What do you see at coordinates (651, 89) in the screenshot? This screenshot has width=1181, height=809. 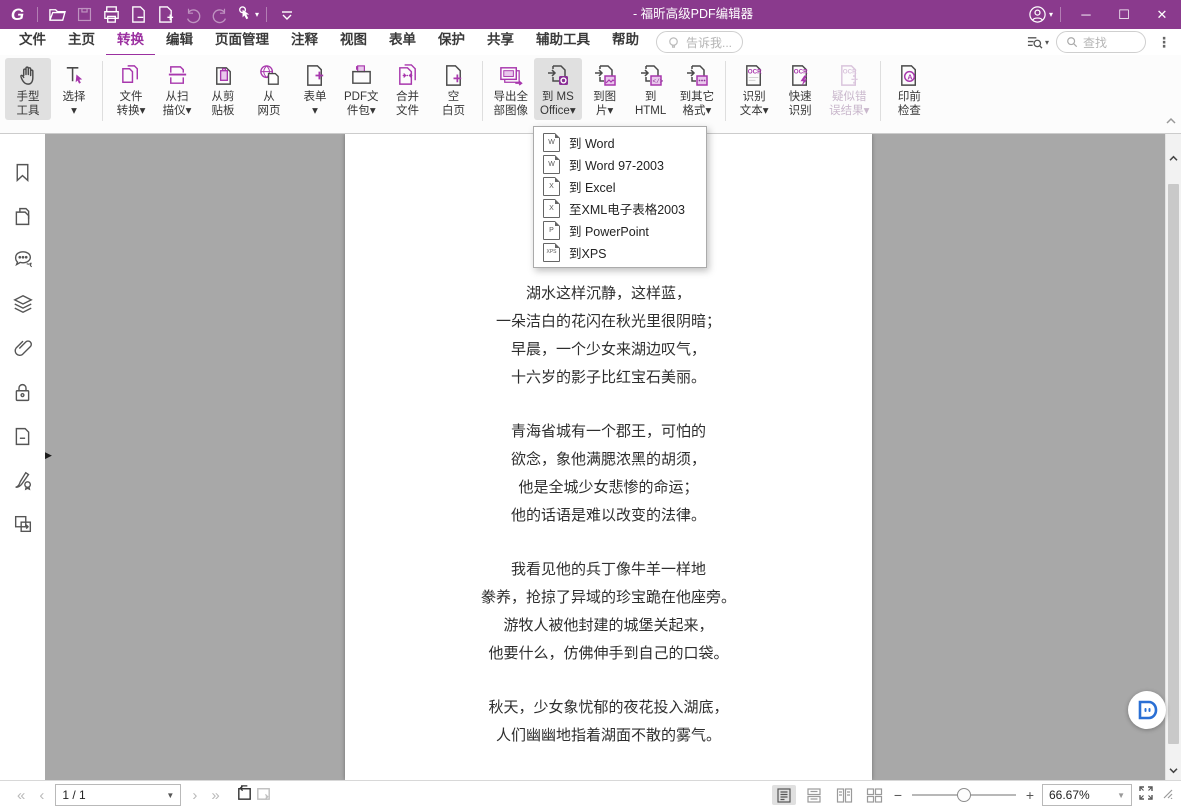 I see `to-html-button: </> 到 HTML` at bounding box center [651, 89].